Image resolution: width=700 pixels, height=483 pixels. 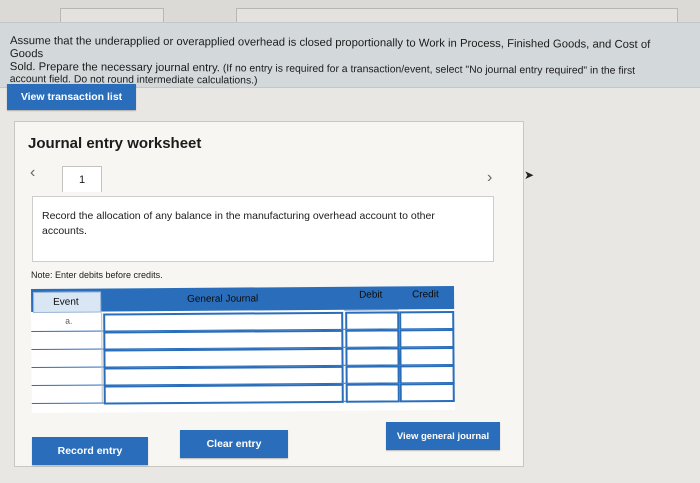 What do you see at coordinates (66, 302) in the screenshot?
I see `header-event: Event` at bounding box center [66, 302].